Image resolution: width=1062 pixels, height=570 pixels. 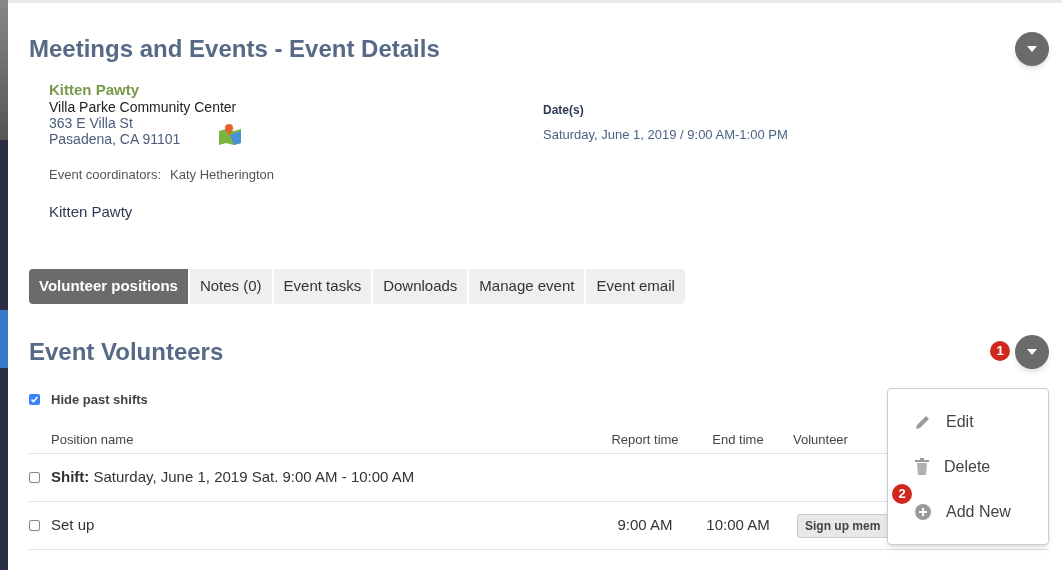 I want to click on page-title: Meetings and Events - Event Details, so click(x=234, y=49).